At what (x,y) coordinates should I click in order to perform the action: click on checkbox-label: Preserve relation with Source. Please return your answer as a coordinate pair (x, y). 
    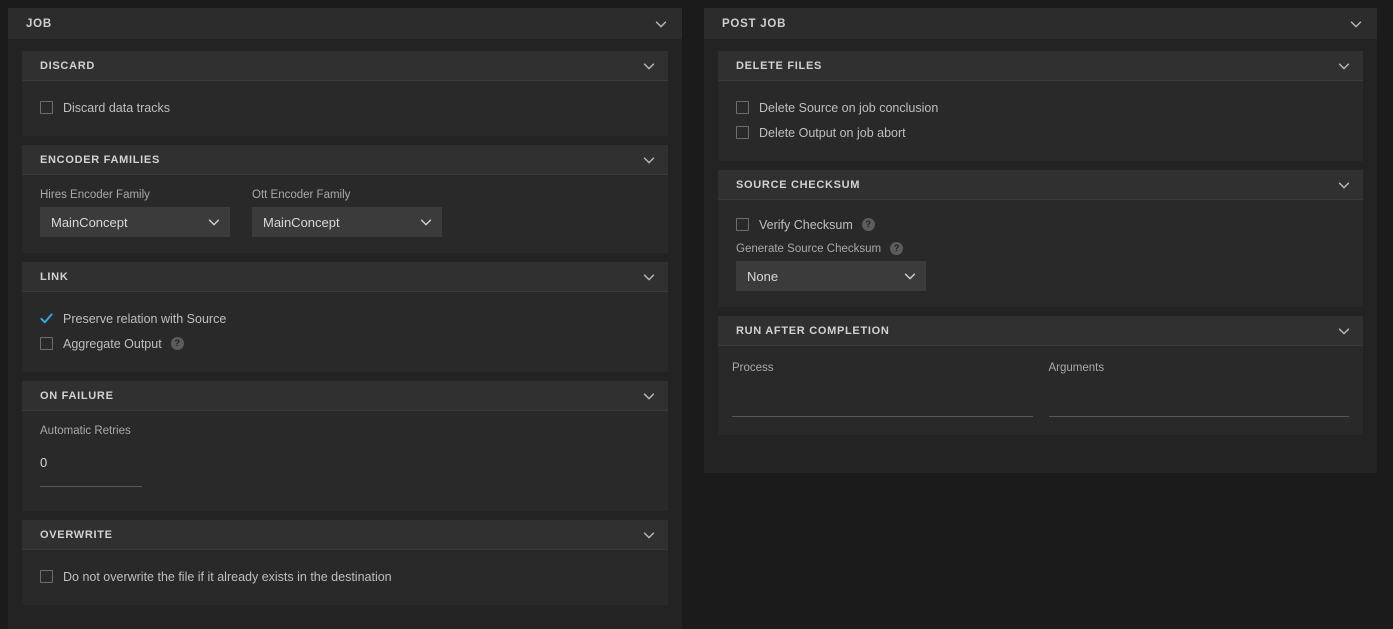
    Looking at the image, I should click on (145, 318).